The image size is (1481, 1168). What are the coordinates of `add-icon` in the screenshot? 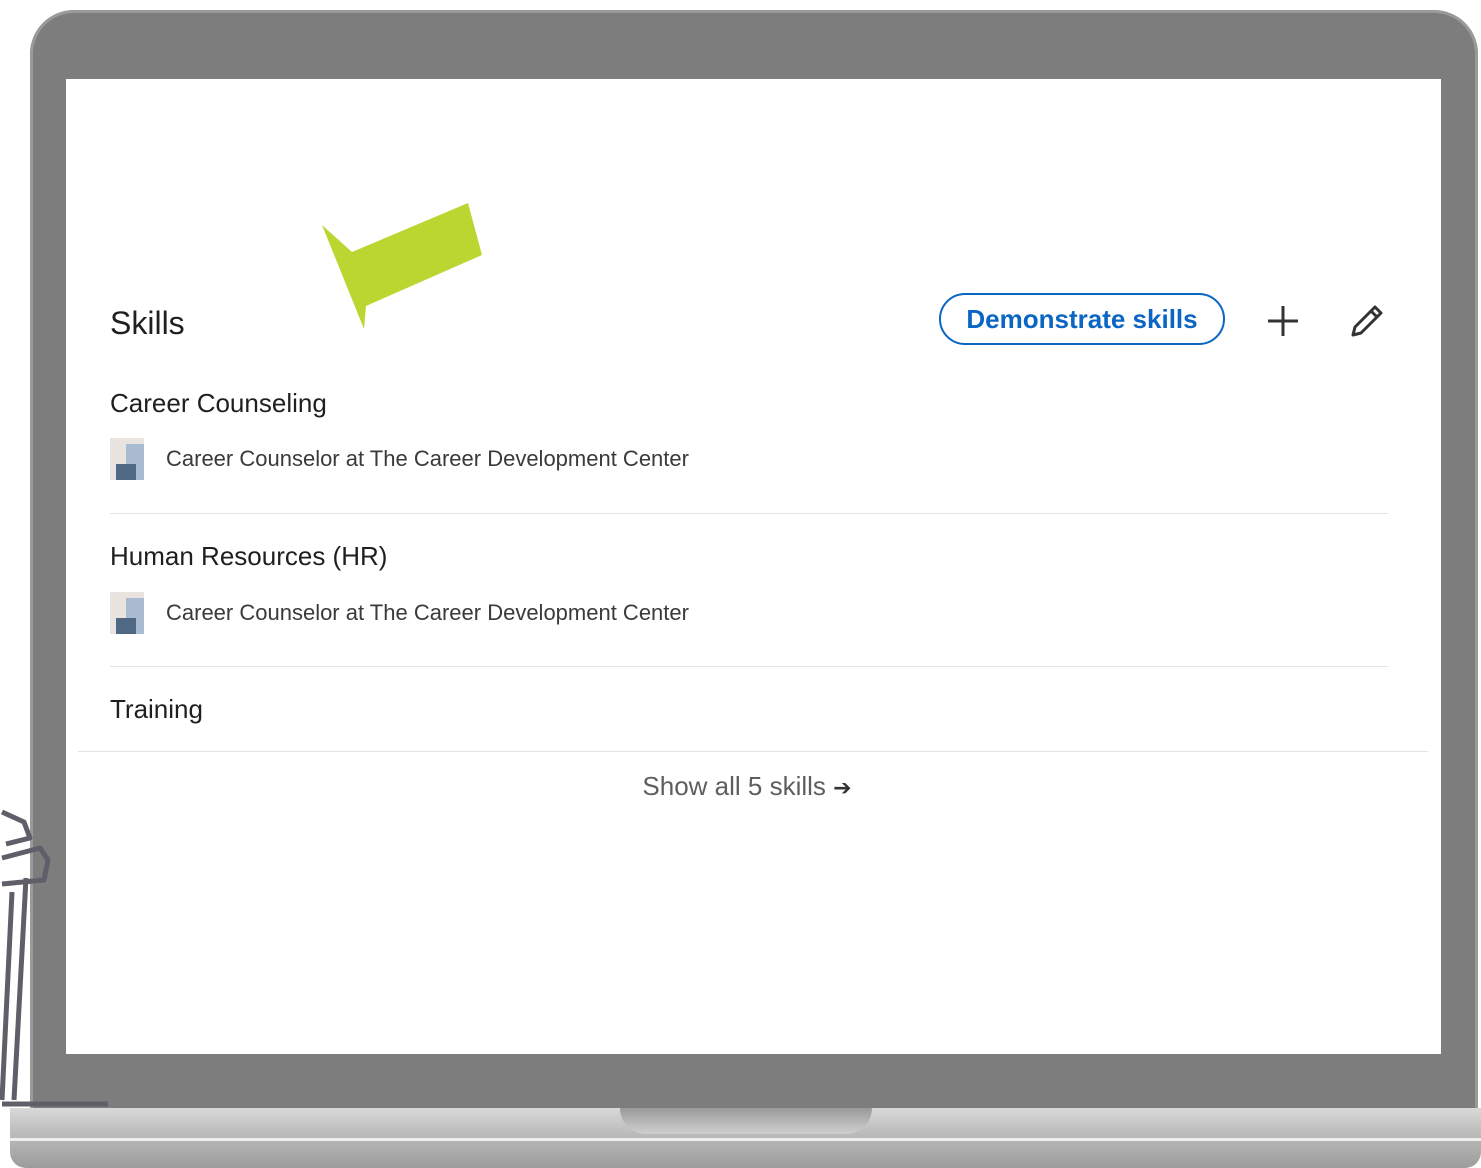 It's located at (1283, 321).